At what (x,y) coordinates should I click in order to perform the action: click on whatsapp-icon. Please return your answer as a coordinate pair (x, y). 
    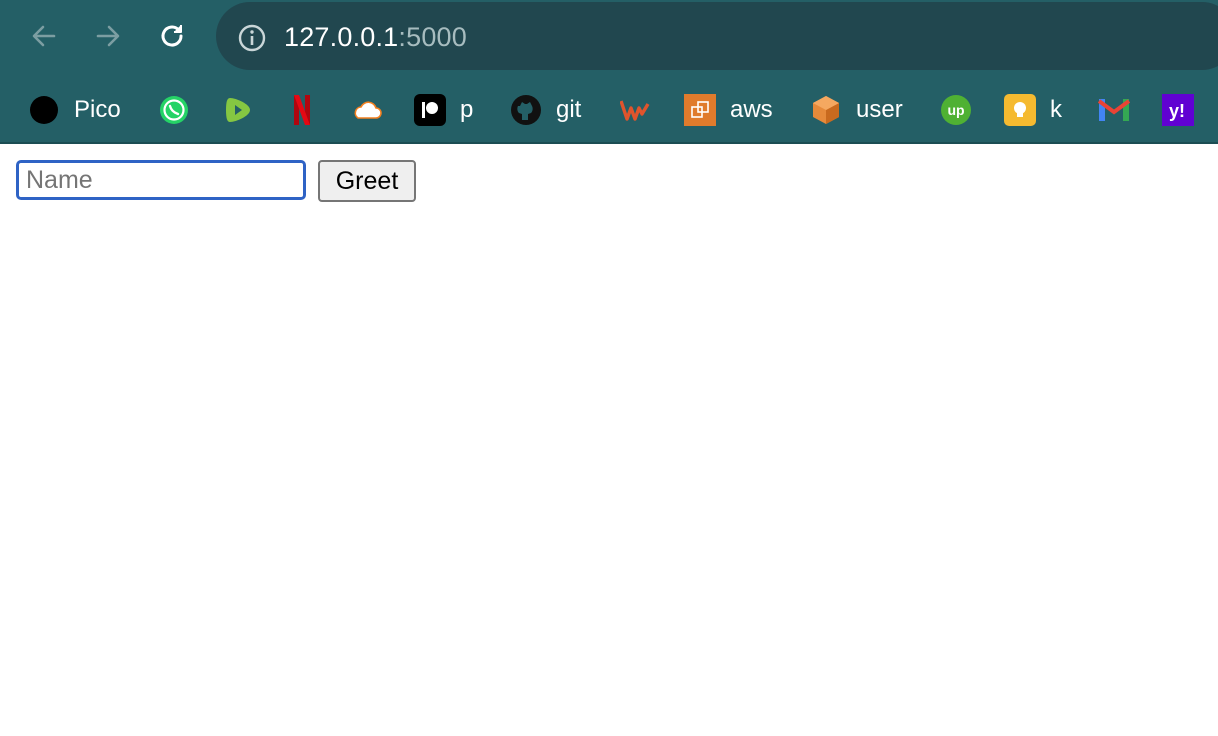
    Looking at the image, I should click on (174, 110).